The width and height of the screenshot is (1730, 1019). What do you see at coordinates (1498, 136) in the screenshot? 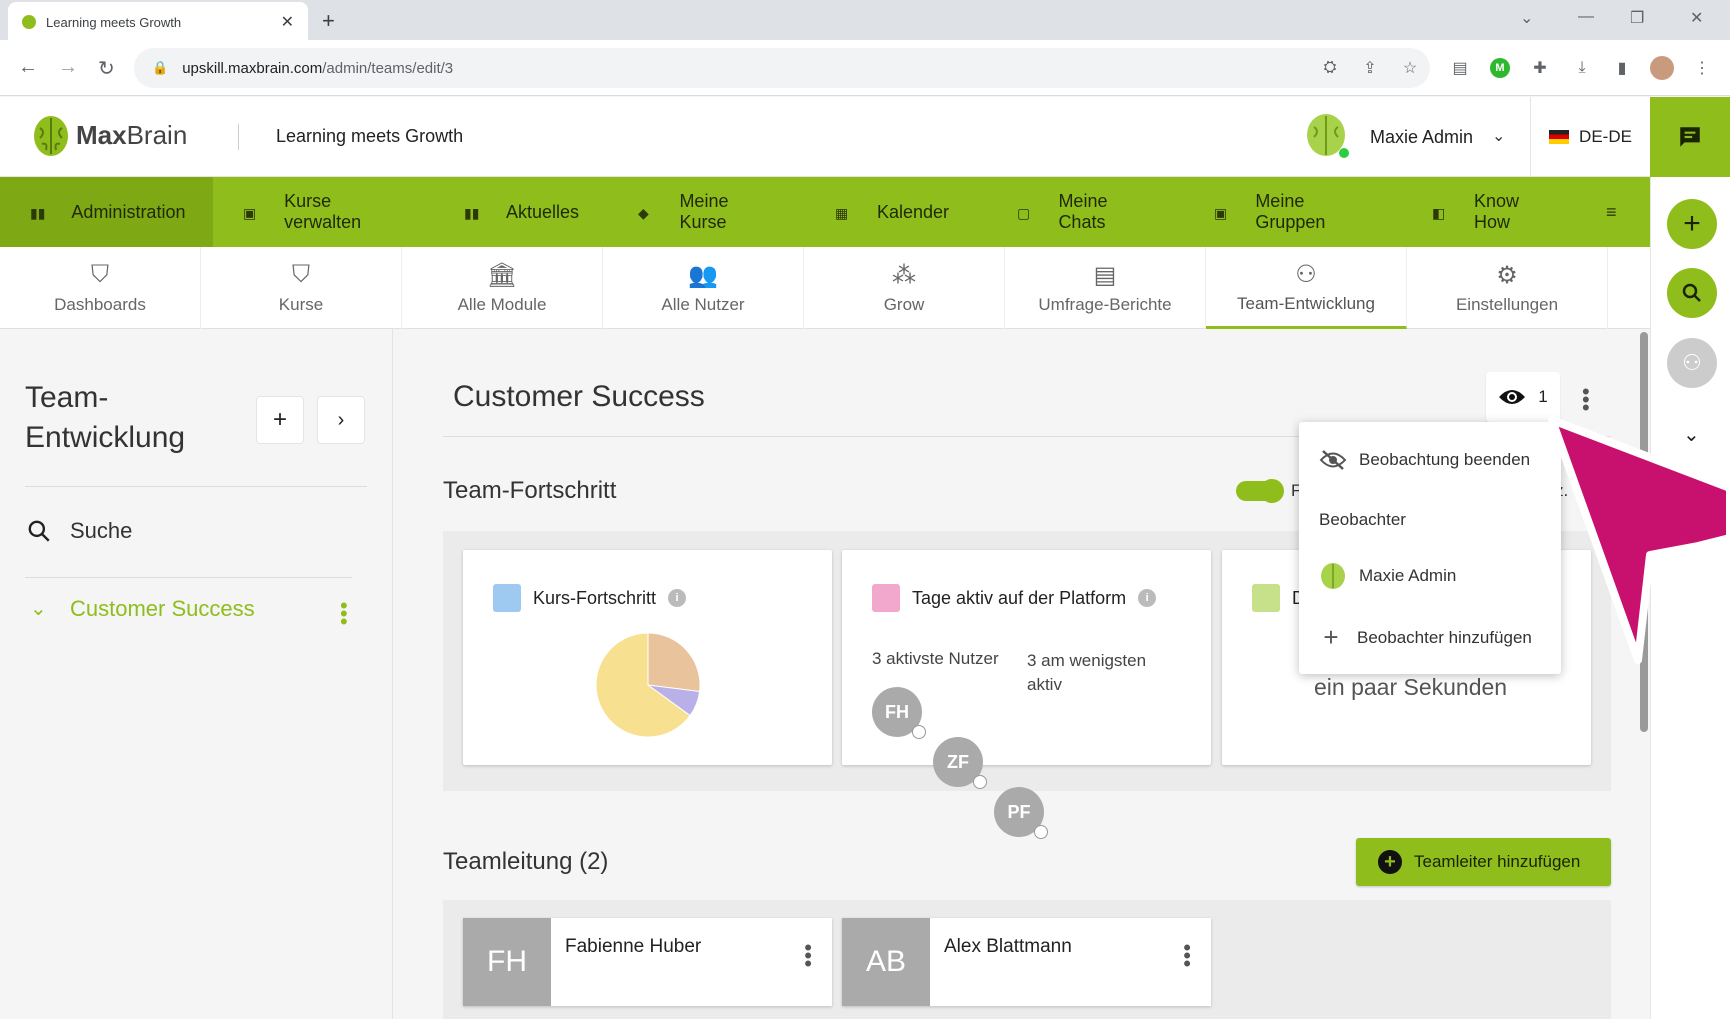
I see `user-menu-chevron-icon: ⌄` at bounding box center [1498, 136].